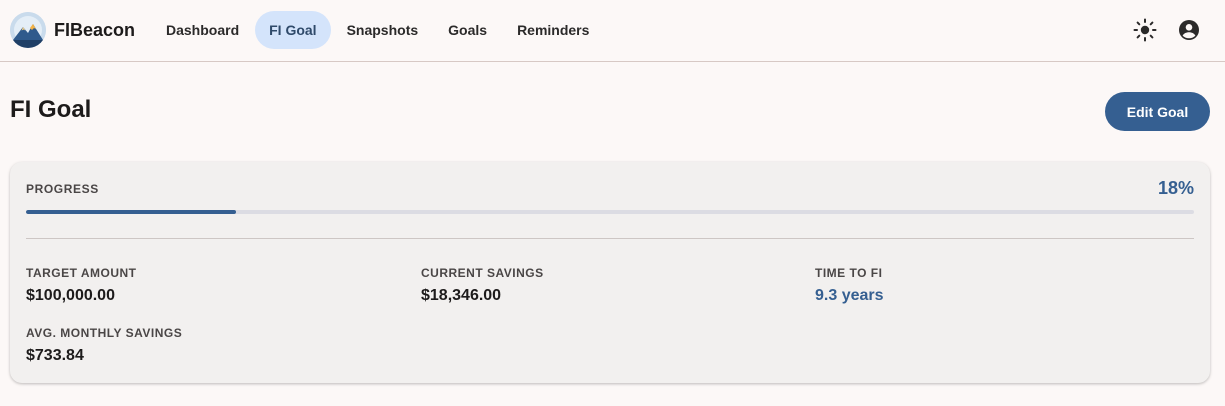  Describe the element at coordinates (383, 30) in the screenshot. I see `nav-item-snapshots: Snapshots` at that location.